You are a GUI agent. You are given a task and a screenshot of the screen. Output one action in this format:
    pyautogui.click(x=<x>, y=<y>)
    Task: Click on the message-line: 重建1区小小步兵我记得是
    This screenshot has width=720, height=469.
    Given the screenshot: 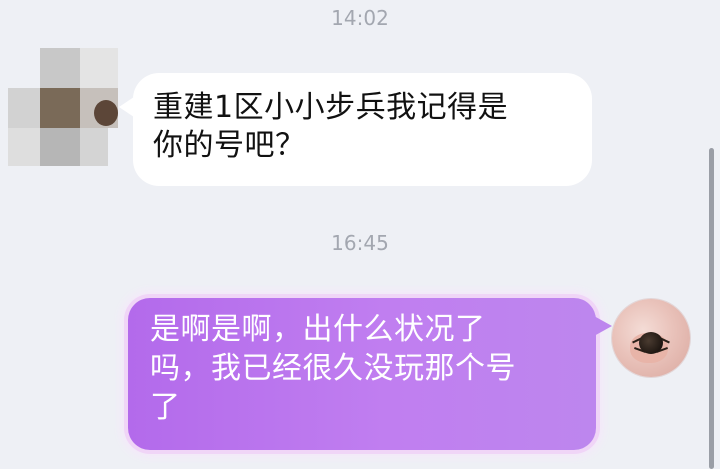 What is the action you would take?
    pyautogui.click(x=331, y=107)
    